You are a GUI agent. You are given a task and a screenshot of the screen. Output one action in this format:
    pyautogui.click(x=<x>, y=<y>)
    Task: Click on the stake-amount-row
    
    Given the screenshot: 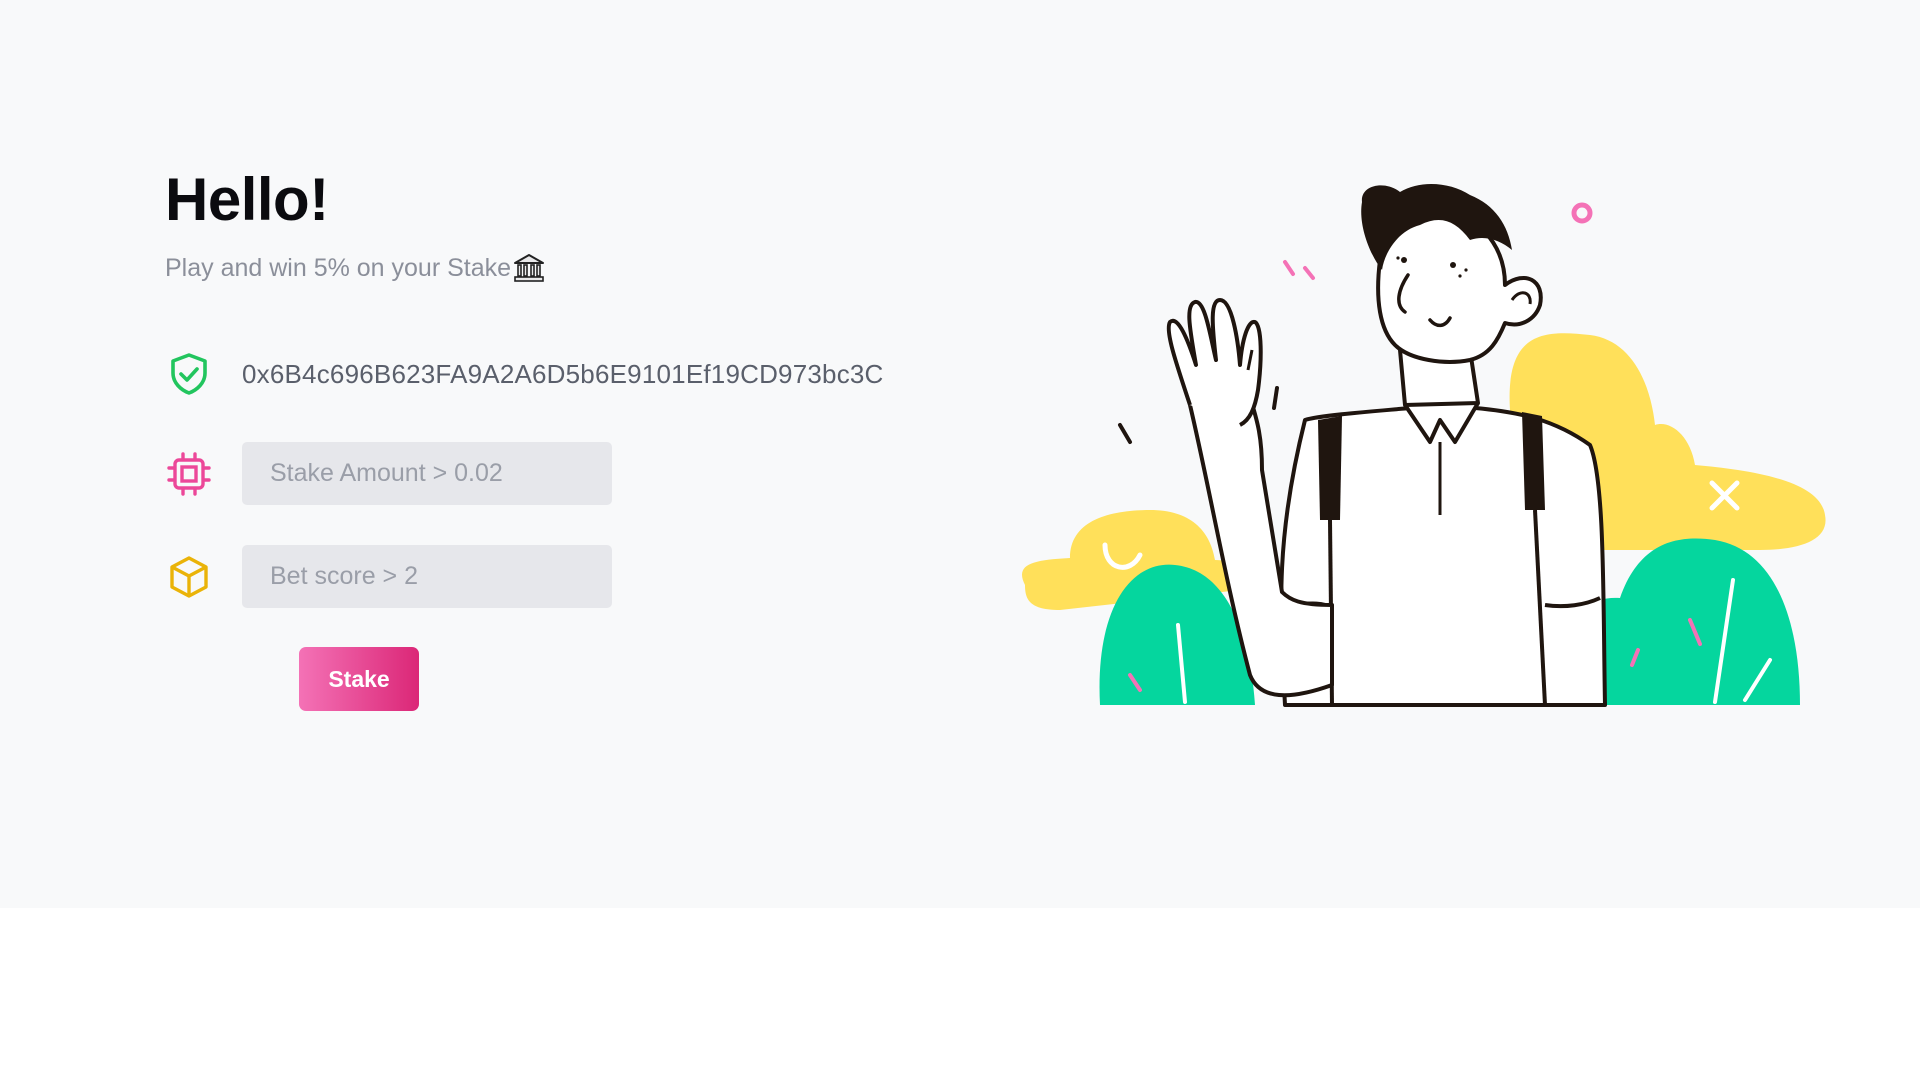 What is the action you would take?
    pyautogui.click(x=388, y=473)
    